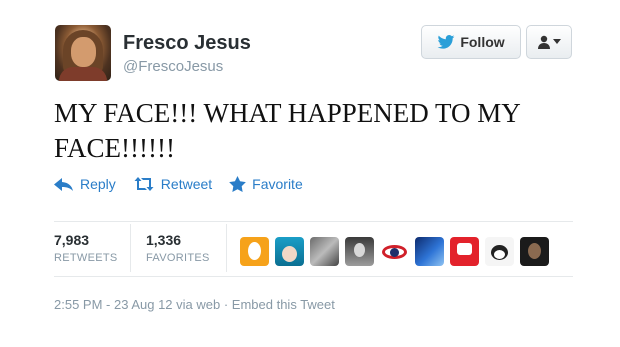 The height and width of the screenshot is (347, 620). Describe the element at coordinates (429, 251) in the screenshot. I see `blue-abstract-avatar` at that location.